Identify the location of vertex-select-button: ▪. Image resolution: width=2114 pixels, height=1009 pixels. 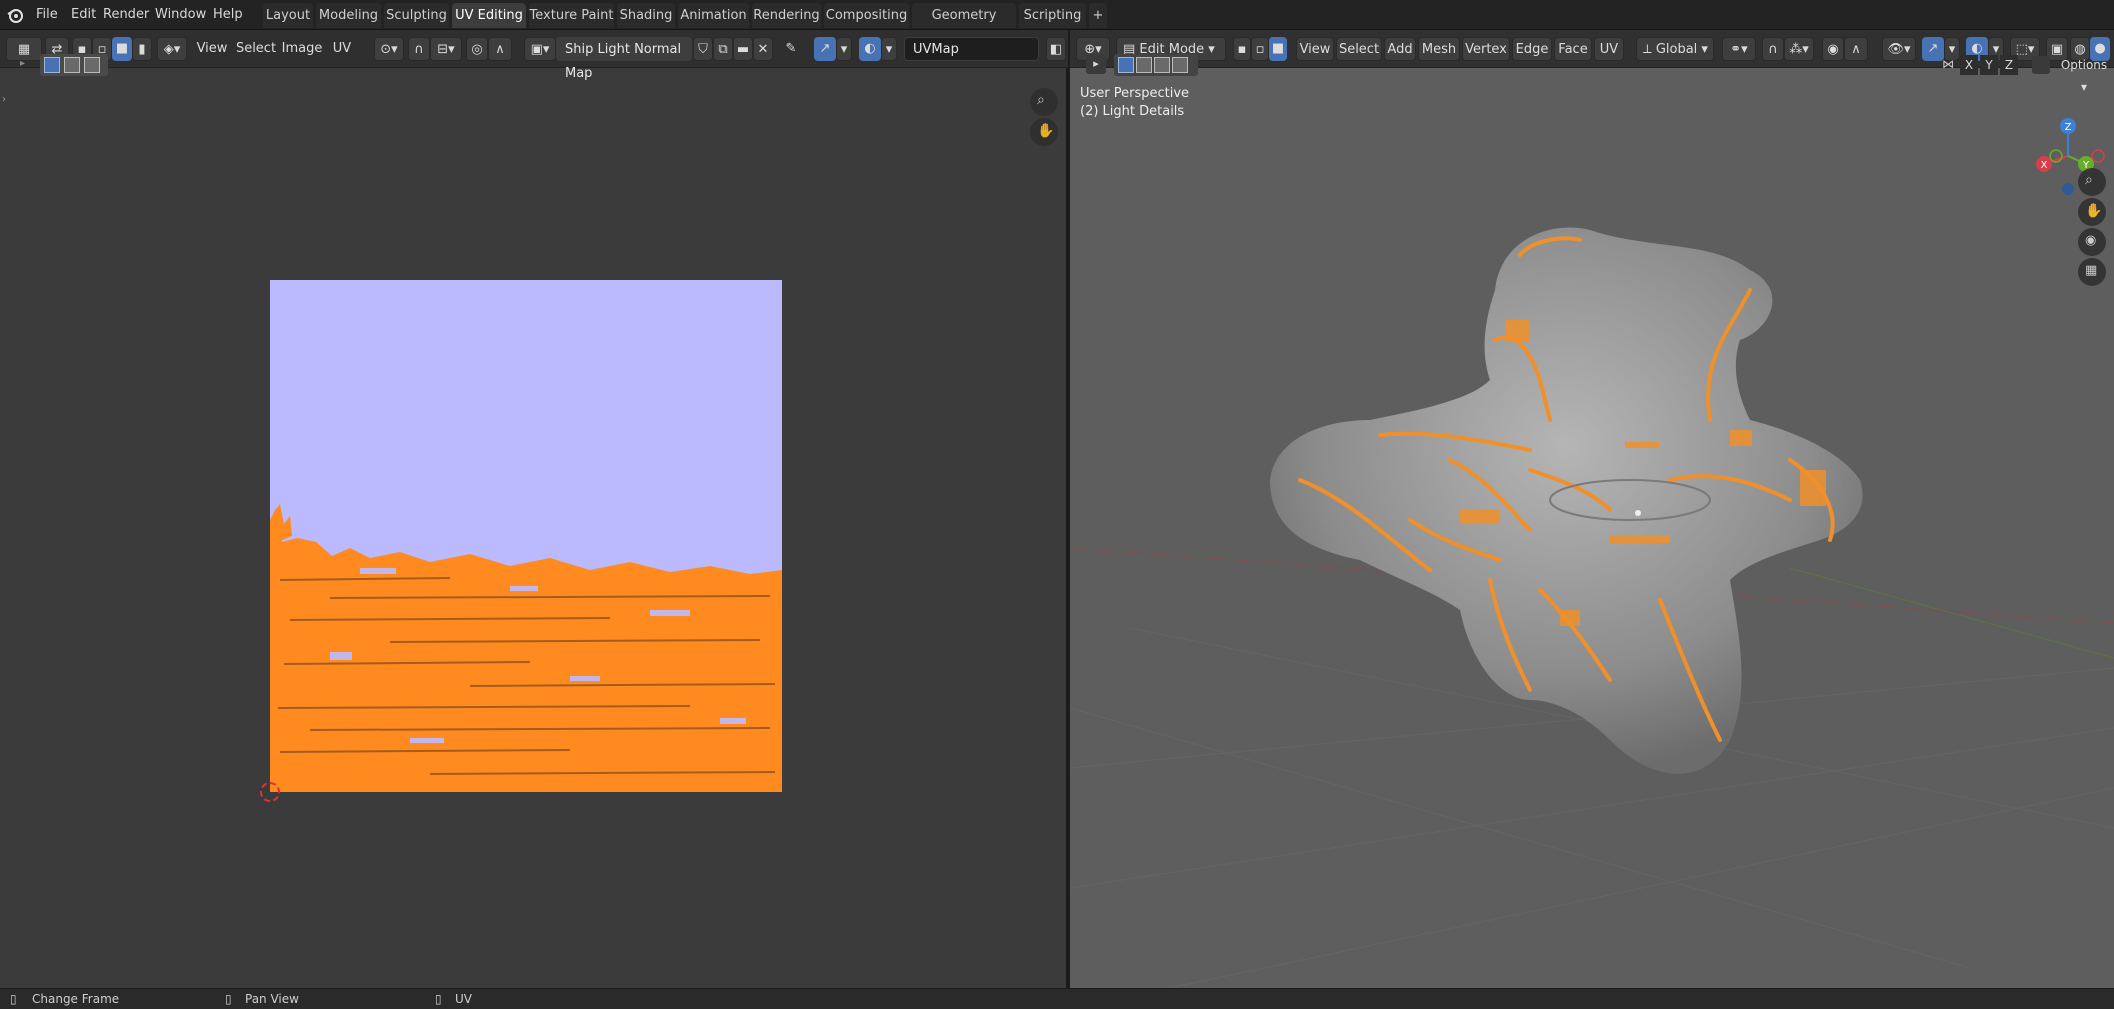
(1242, 49).